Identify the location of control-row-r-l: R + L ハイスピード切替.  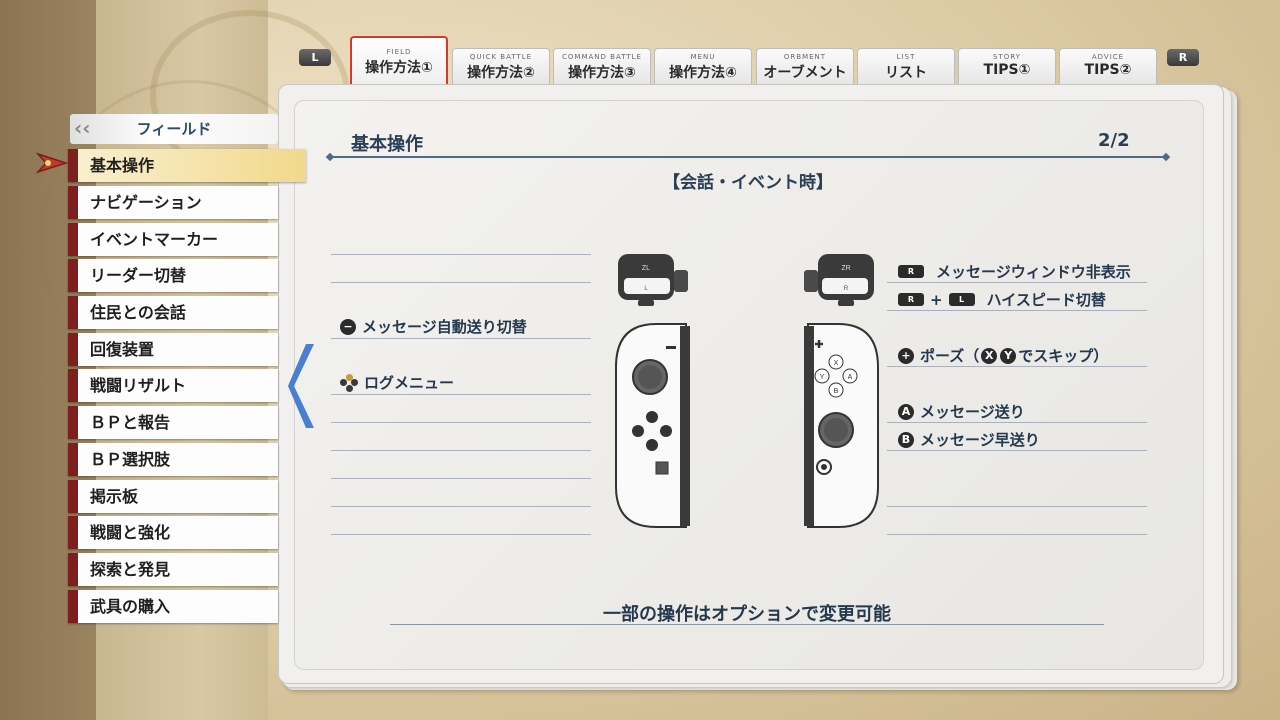
(1002, 299).